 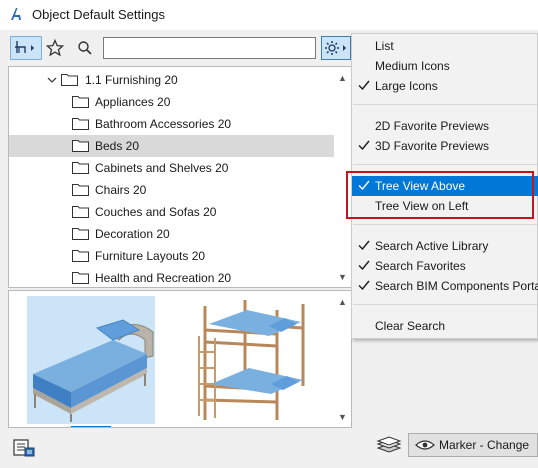 What do you see at coordinates (172, 102) in the screenshot?
I see `tree-item: Appliances 20` at bounding box center [172, 102].